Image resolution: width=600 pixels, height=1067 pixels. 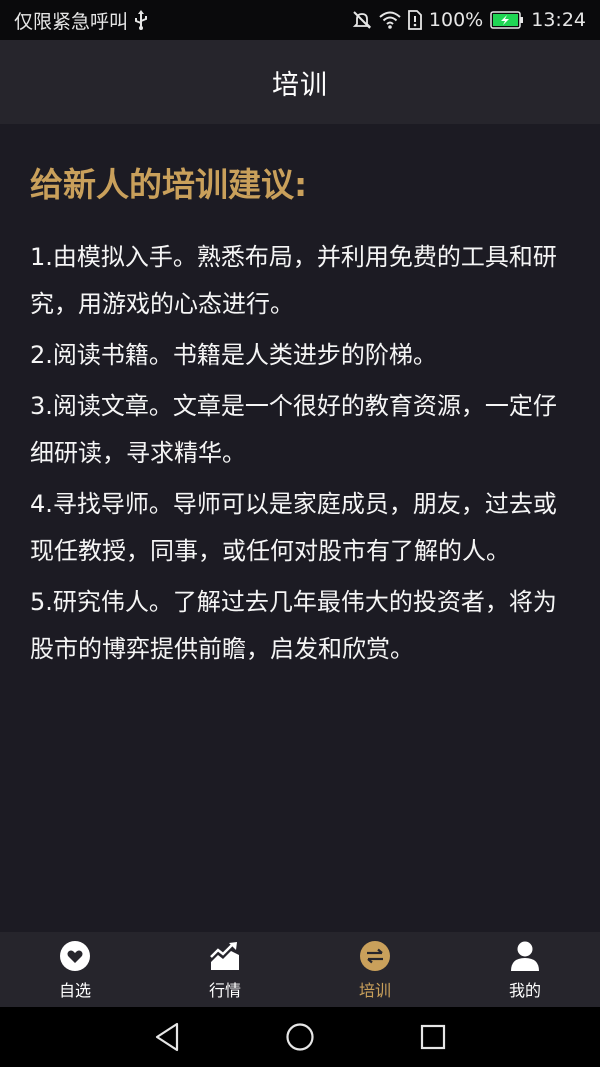 I want to click on heart-icon, so click(x=75, y=956).